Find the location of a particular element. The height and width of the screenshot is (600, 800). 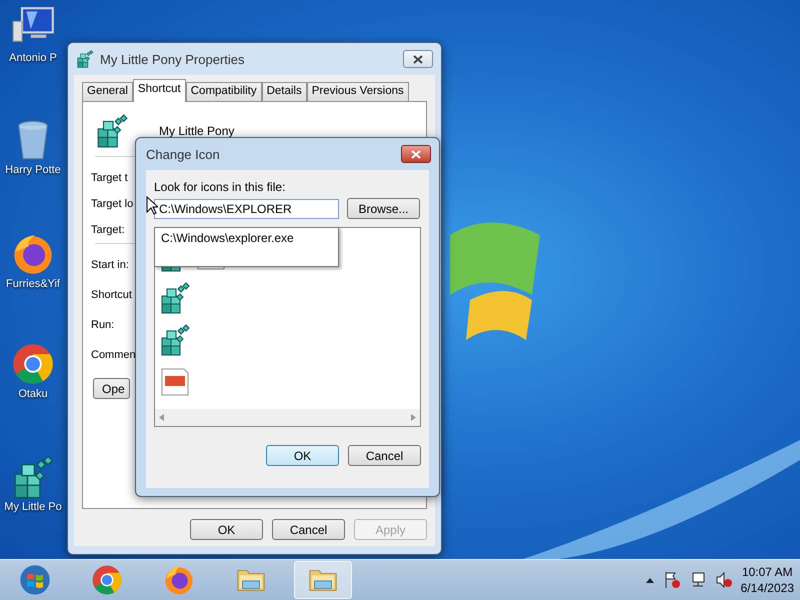

dialog-title: Change Icon is located at coordinates (183, 154).